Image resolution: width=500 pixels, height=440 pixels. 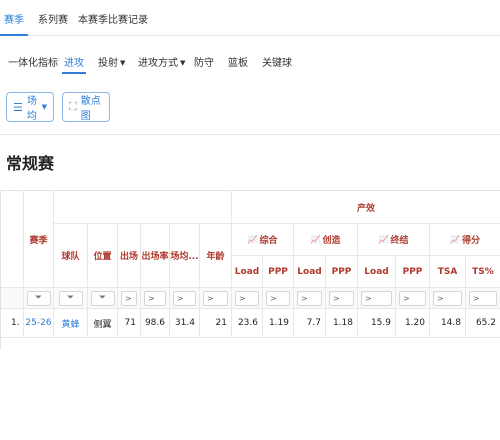 I want to click on tab-integrated-metrics: 一体化指标, so click(x=33, y=61).